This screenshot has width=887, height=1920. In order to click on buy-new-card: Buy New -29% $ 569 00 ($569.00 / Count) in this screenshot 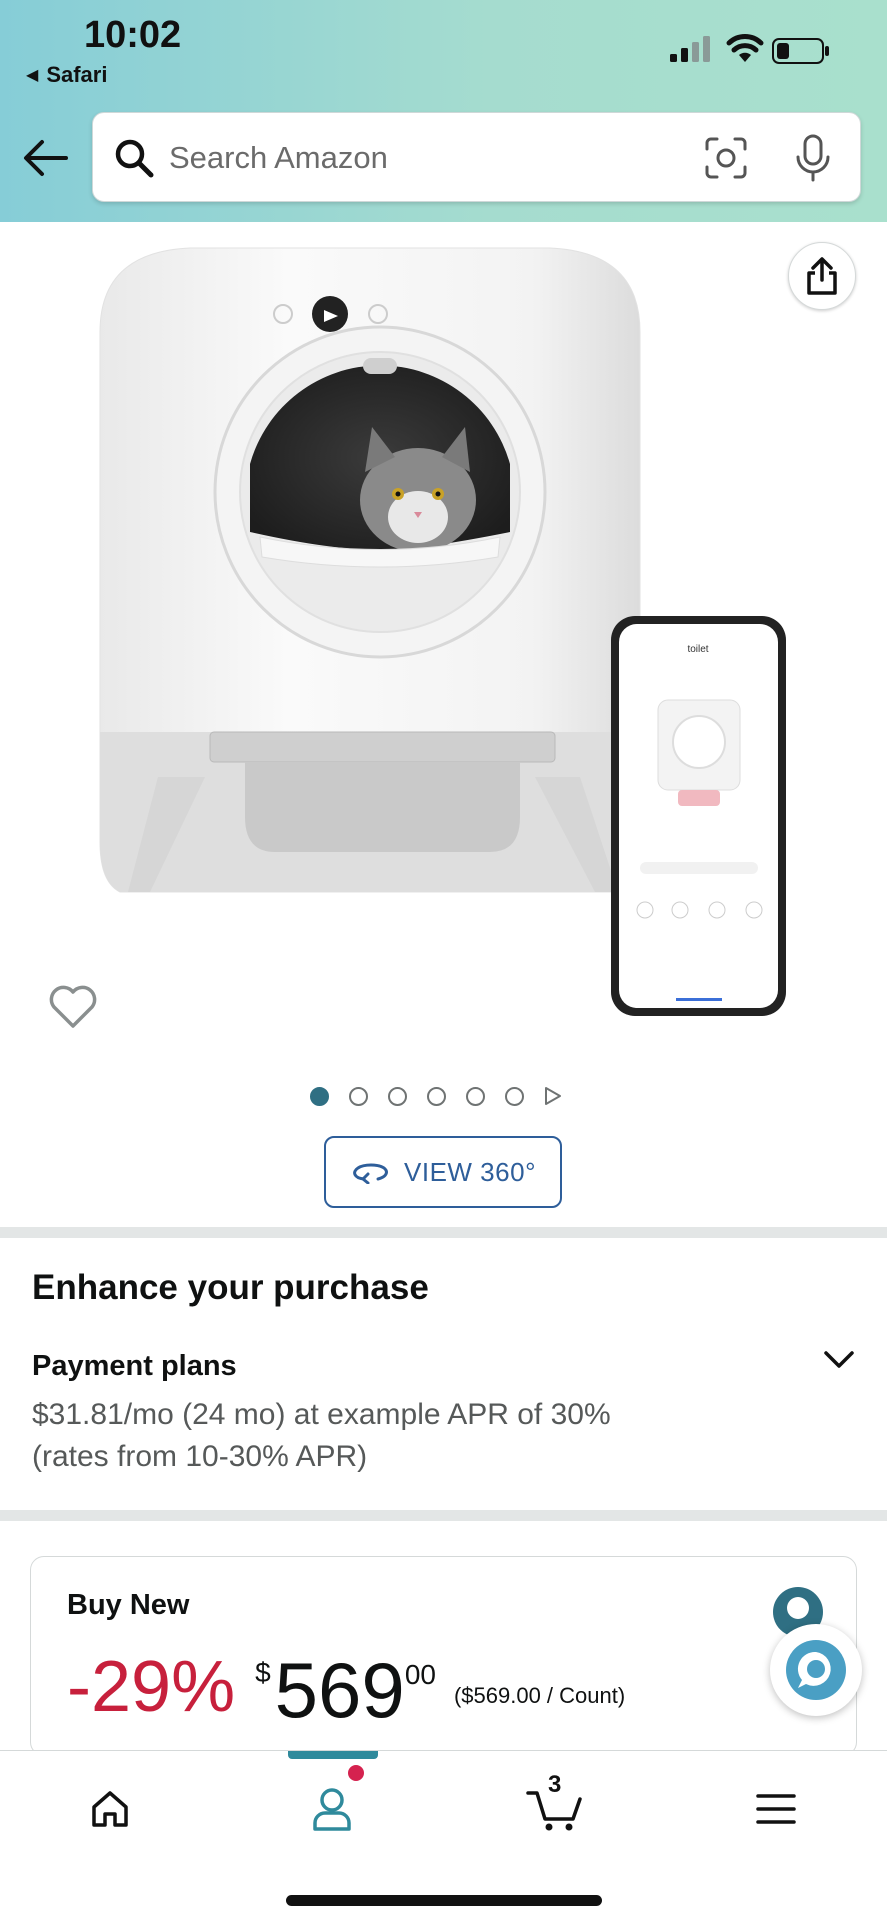, I will do `click(443, 1656)`.